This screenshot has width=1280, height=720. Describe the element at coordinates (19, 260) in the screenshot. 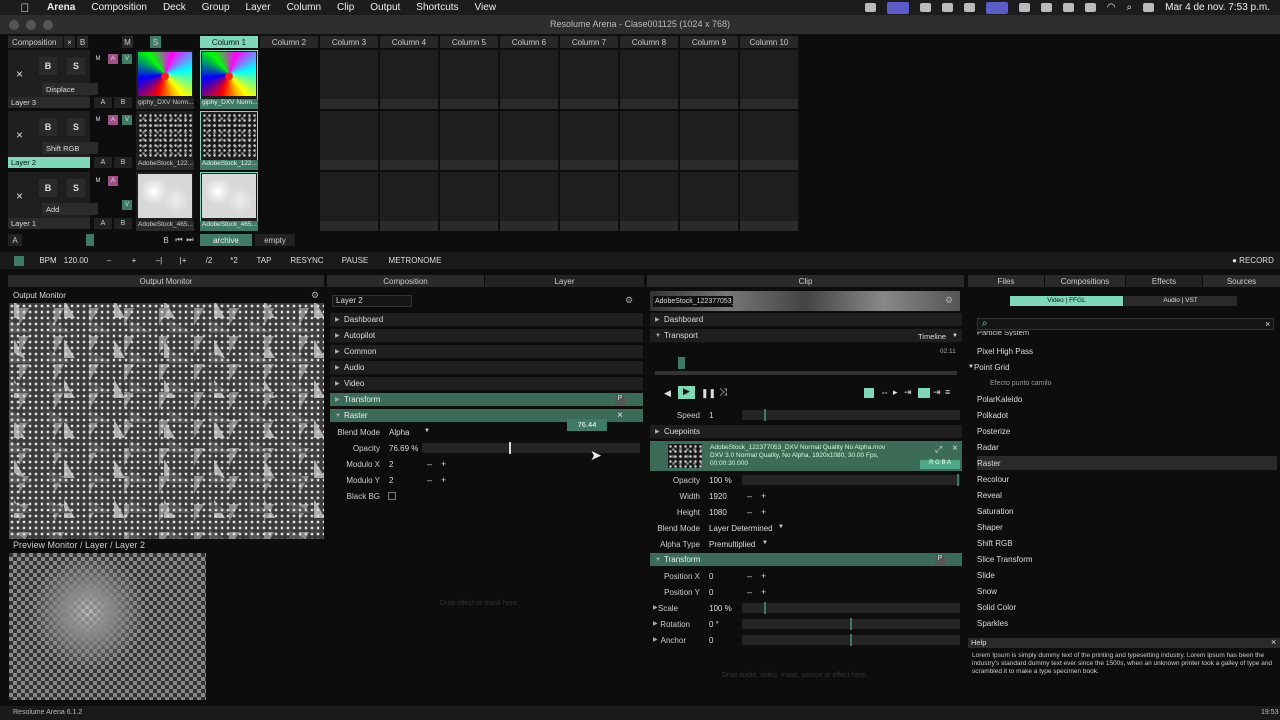

I see `tempo-flash-icon` at that location.